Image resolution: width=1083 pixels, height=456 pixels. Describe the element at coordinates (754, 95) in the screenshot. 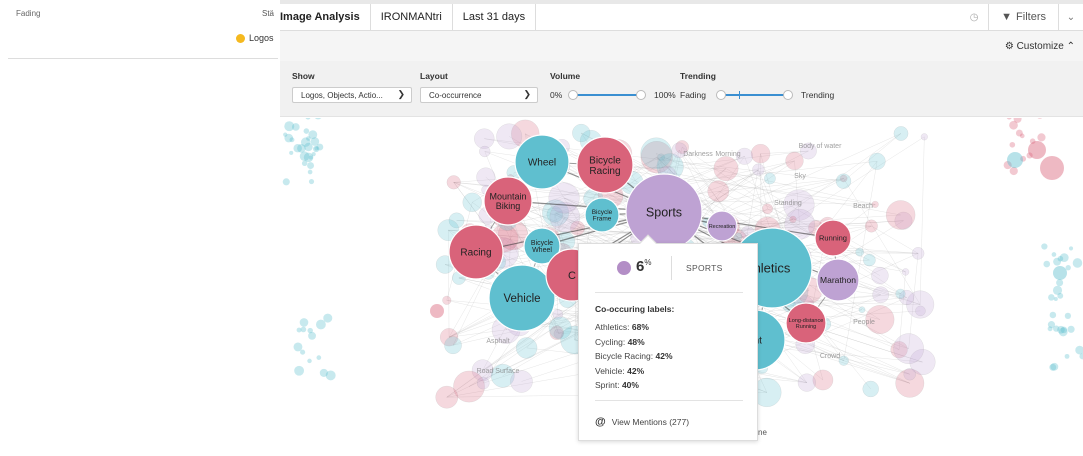

I see `trending-slider-track` at that location.